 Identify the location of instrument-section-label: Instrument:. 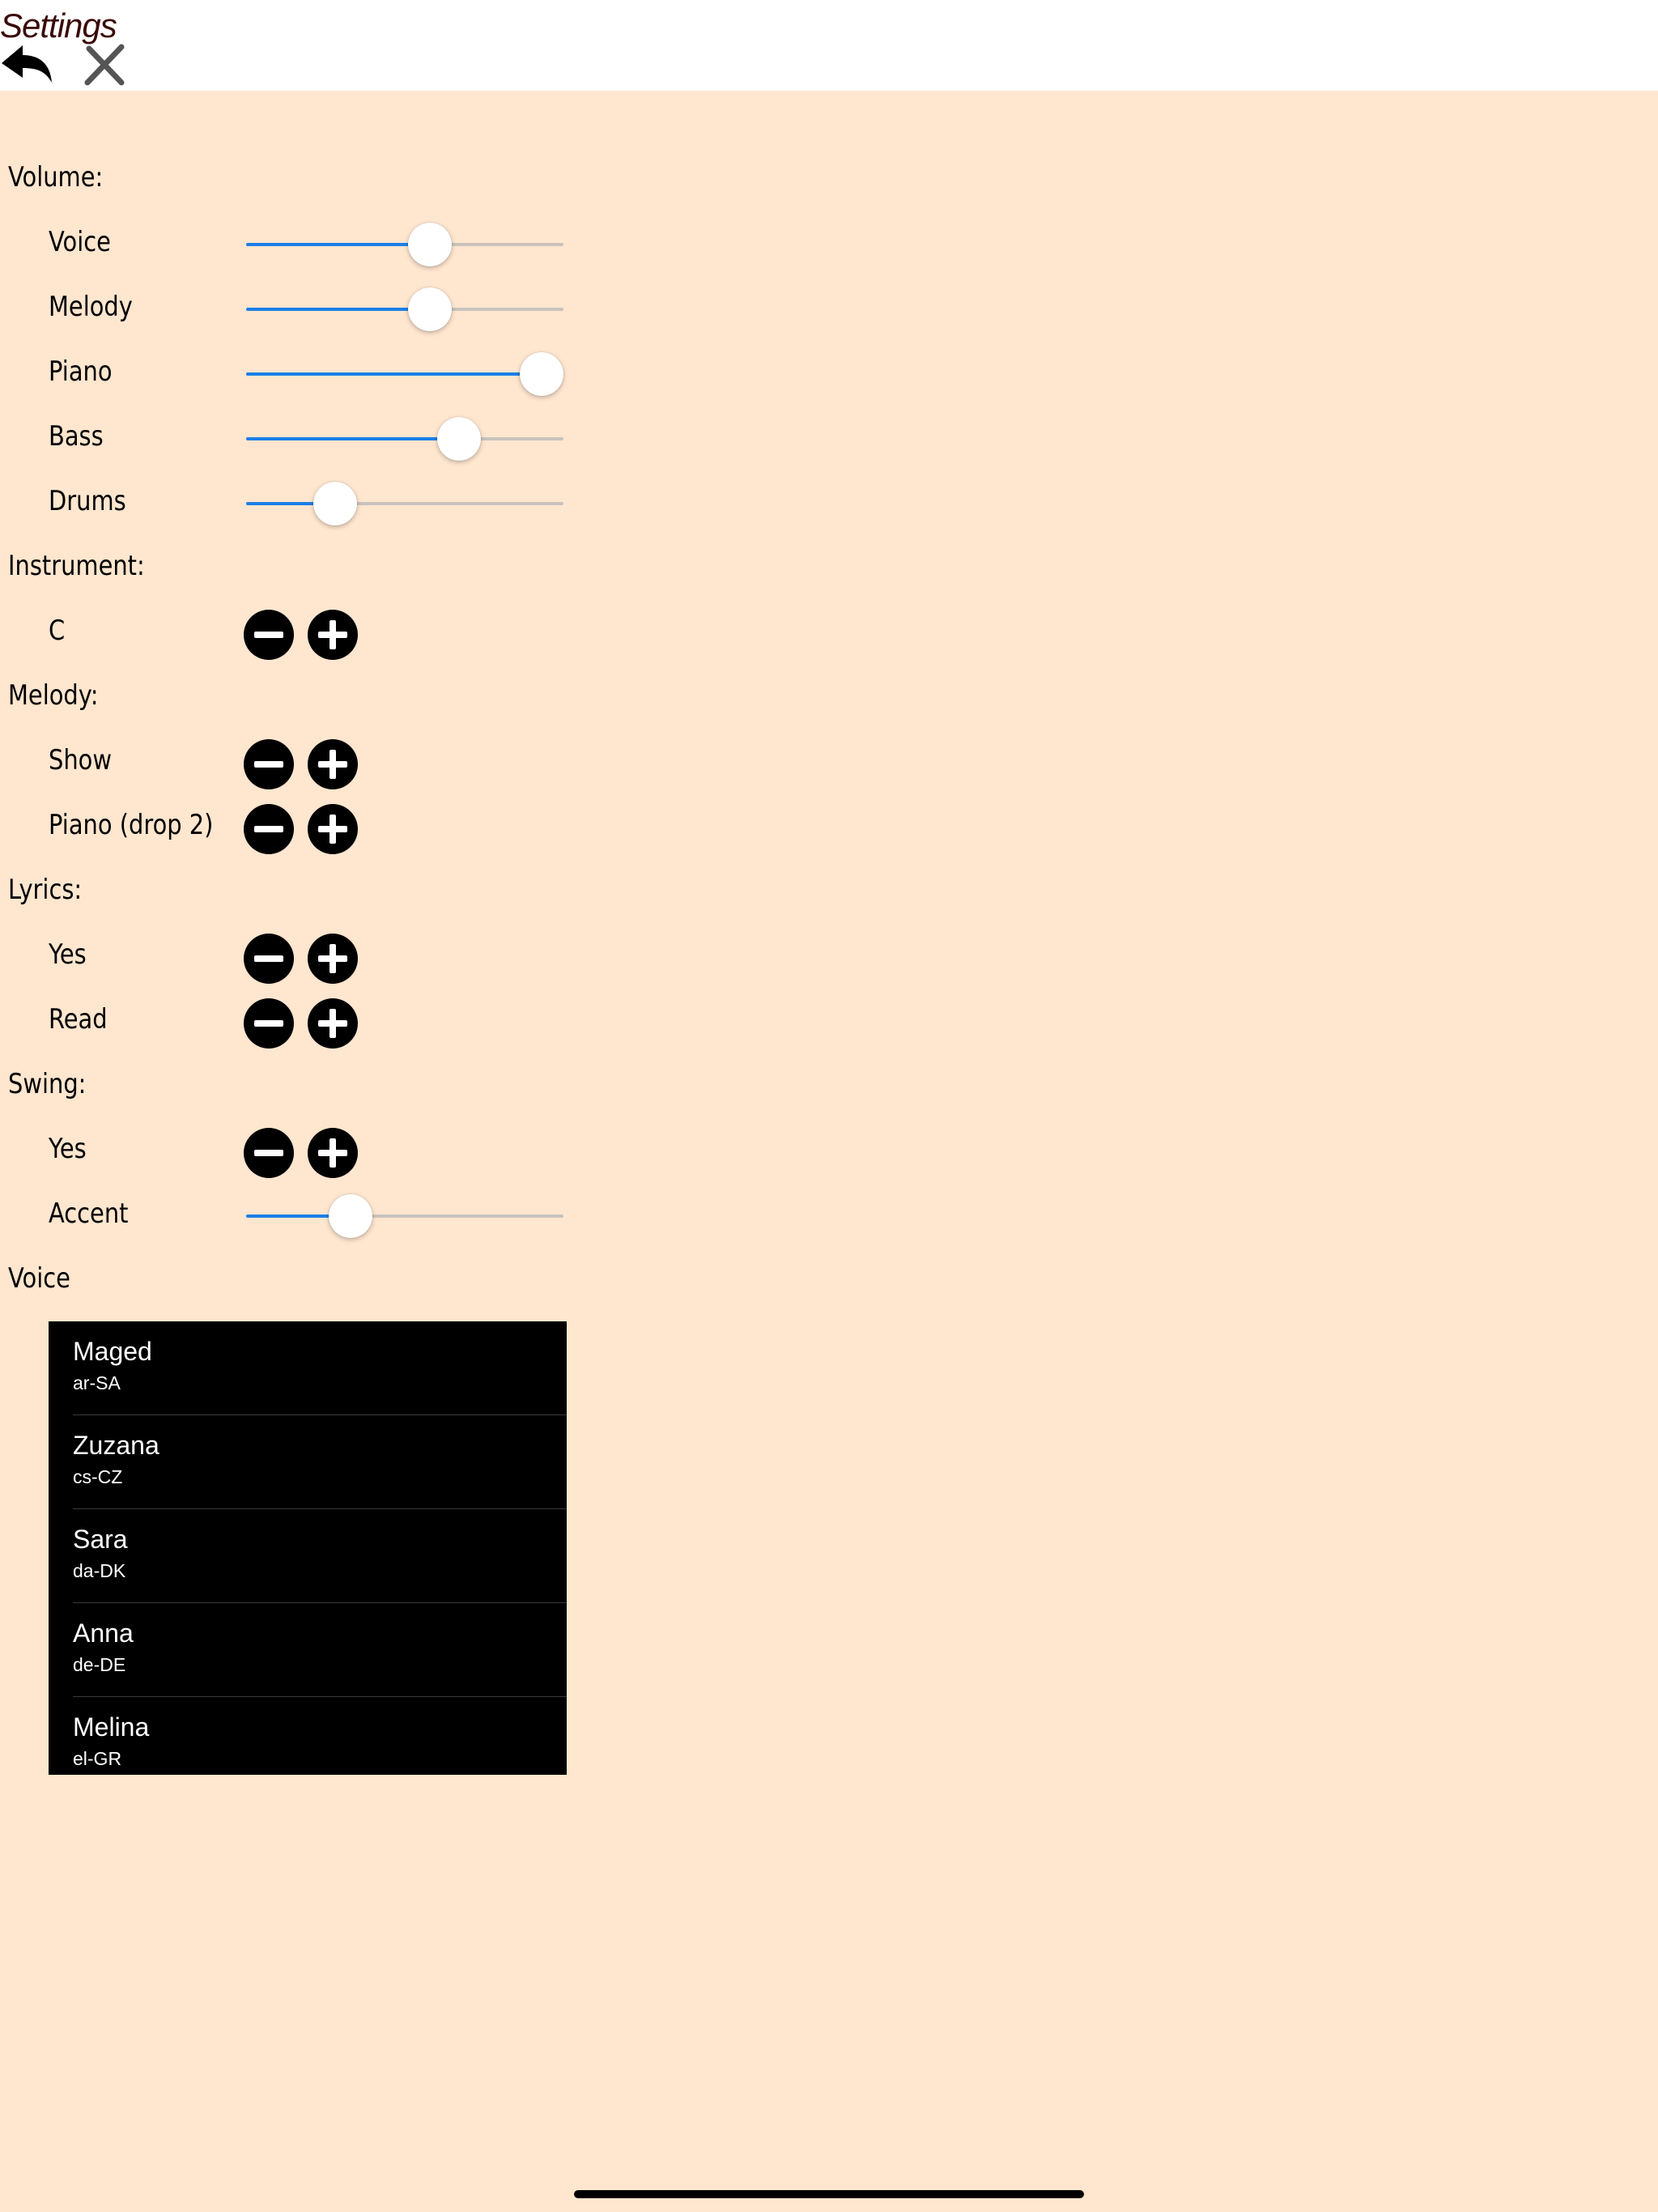
(76, 566).